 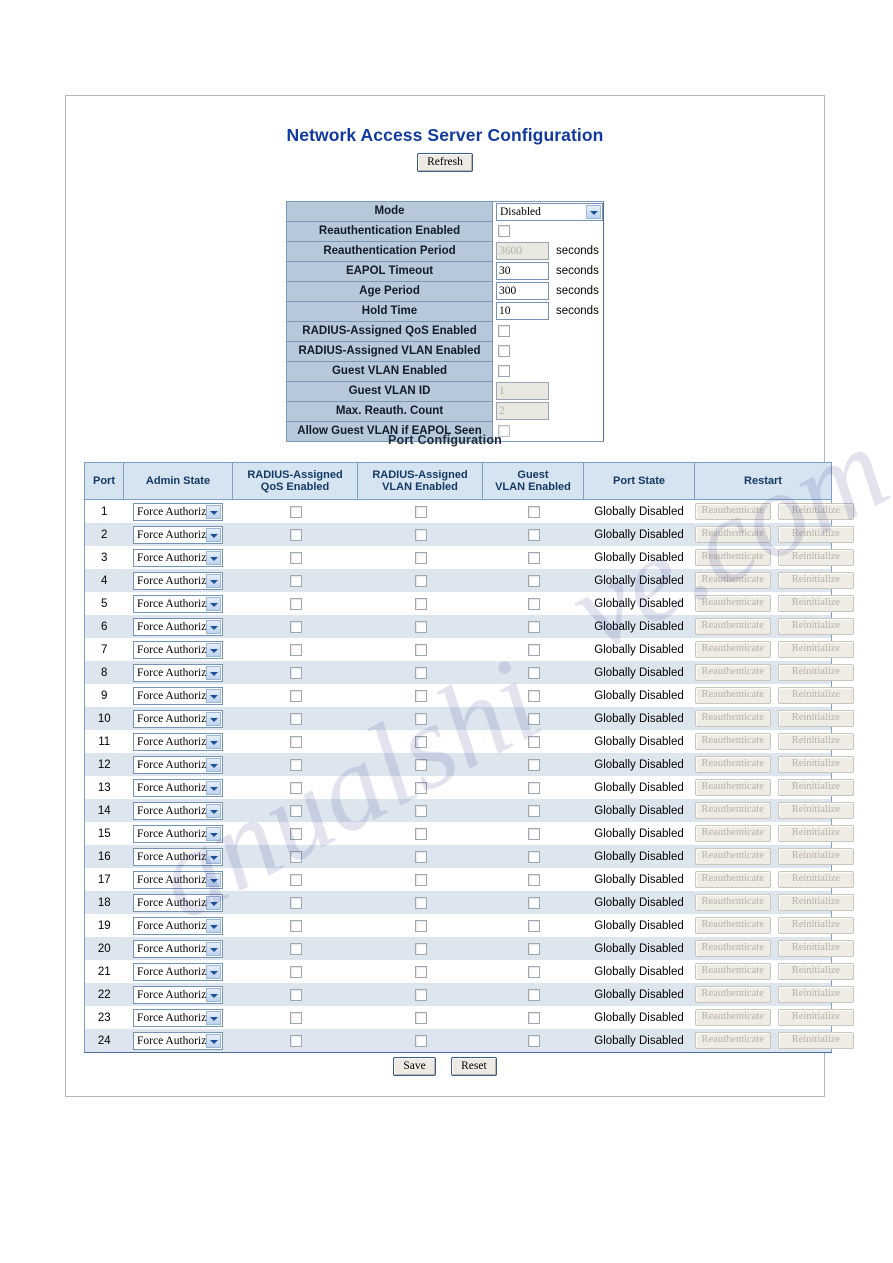 What do you see at coordinates (178, 695) in the screenshot?
I see `admin-state-select-port-9: Force Authorized` at bounding box center [178, 695].